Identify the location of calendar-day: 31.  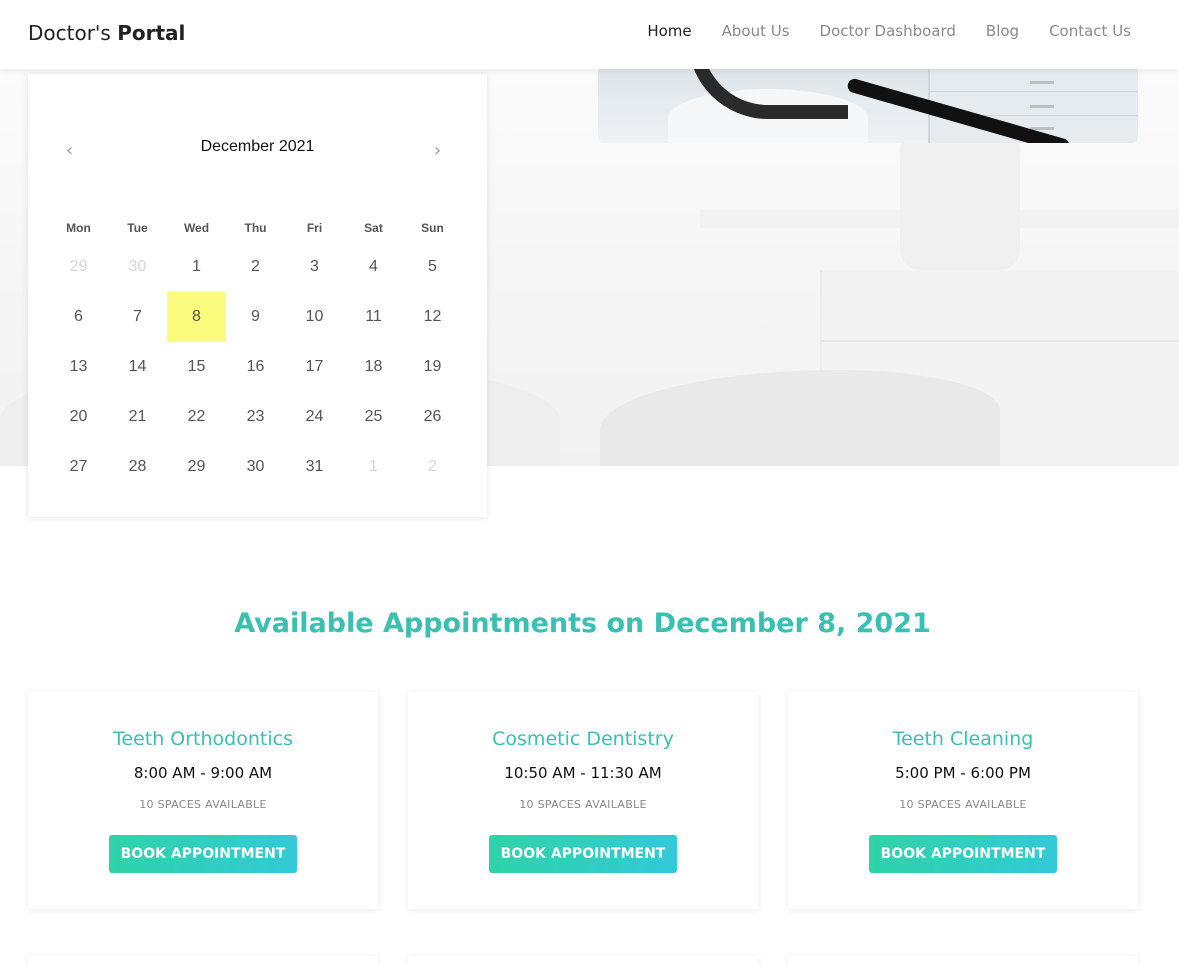
(314, 467).